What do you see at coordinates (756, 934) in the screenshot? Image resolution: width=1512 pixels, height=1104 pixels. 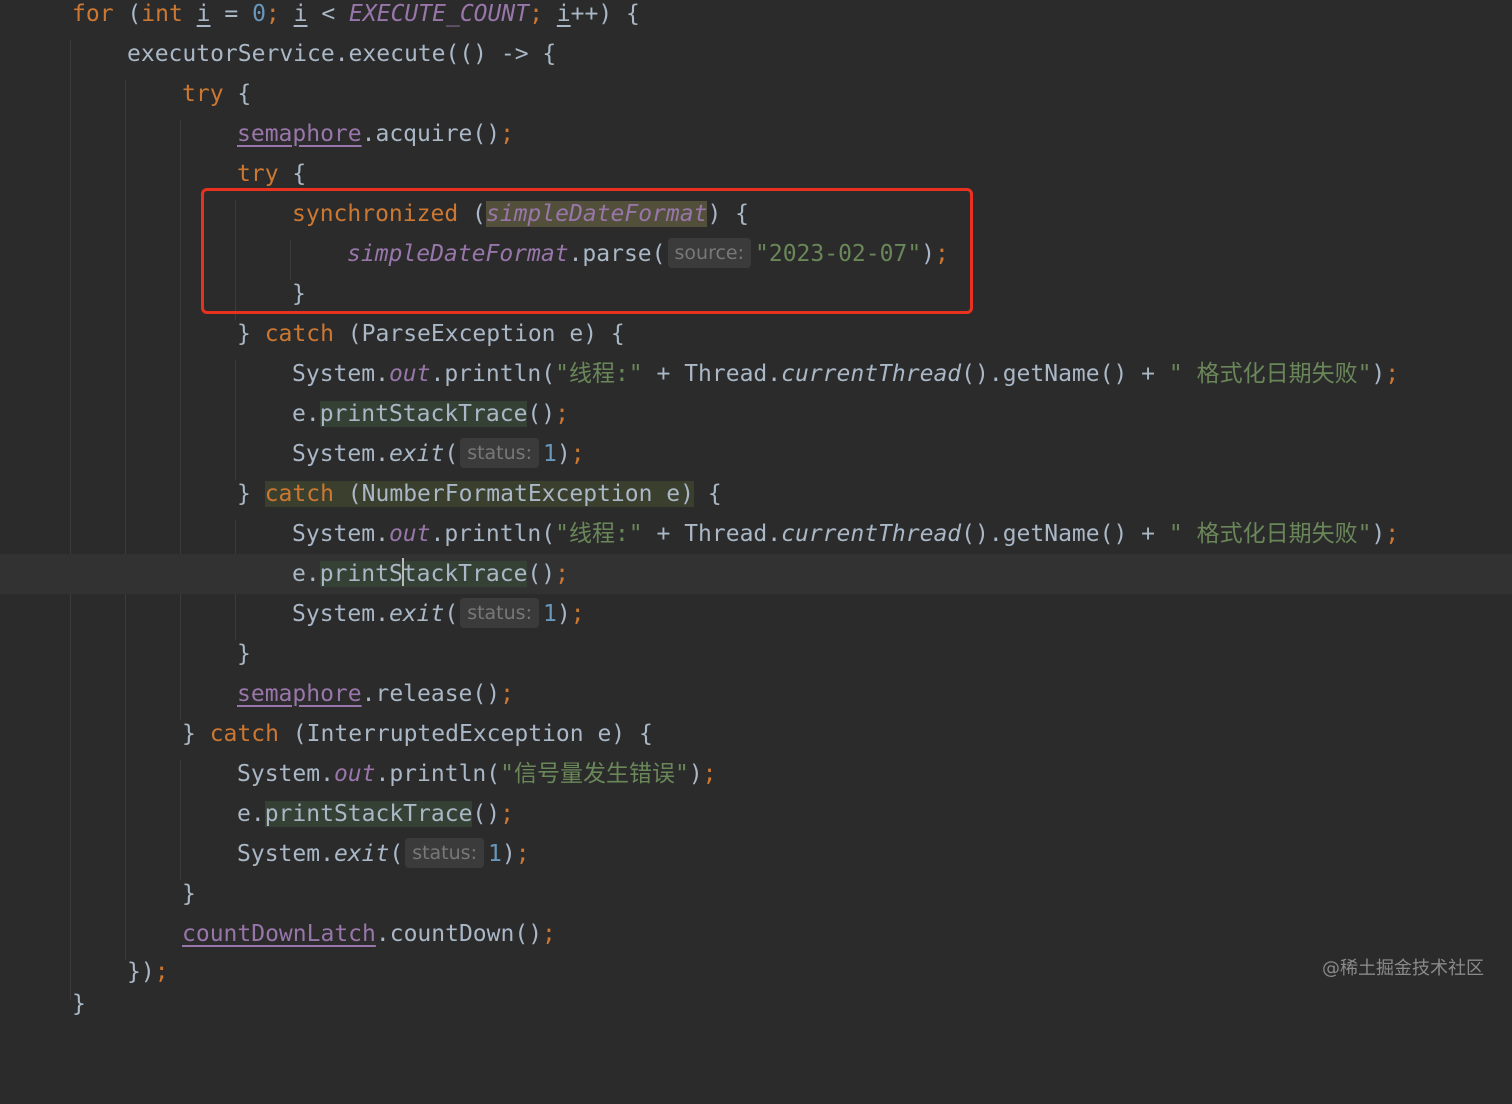 I see `code-line-24: countDownLatch.countDown();` at bounding box center [756, 934].